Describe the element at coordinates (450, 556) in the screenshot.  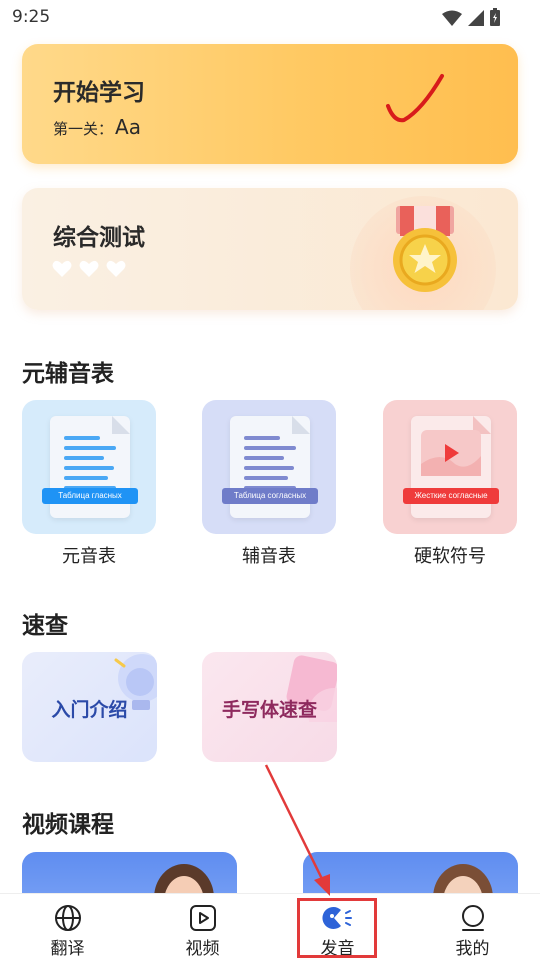
I see `hard-soft-sign-label: 硬软符号` at that location.